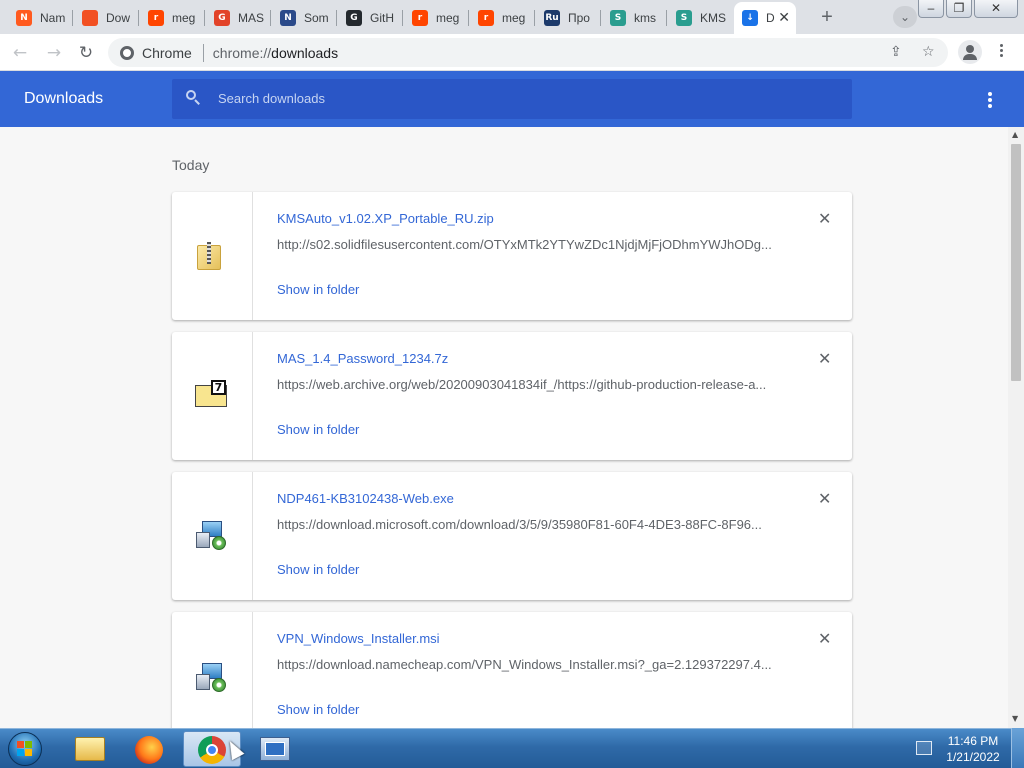 The image size is (1024, 768). What do you see at coordinates (784, 17) in the screenshot?
I see `tab-close-icon: ✕` at bounding box center [784, 17].